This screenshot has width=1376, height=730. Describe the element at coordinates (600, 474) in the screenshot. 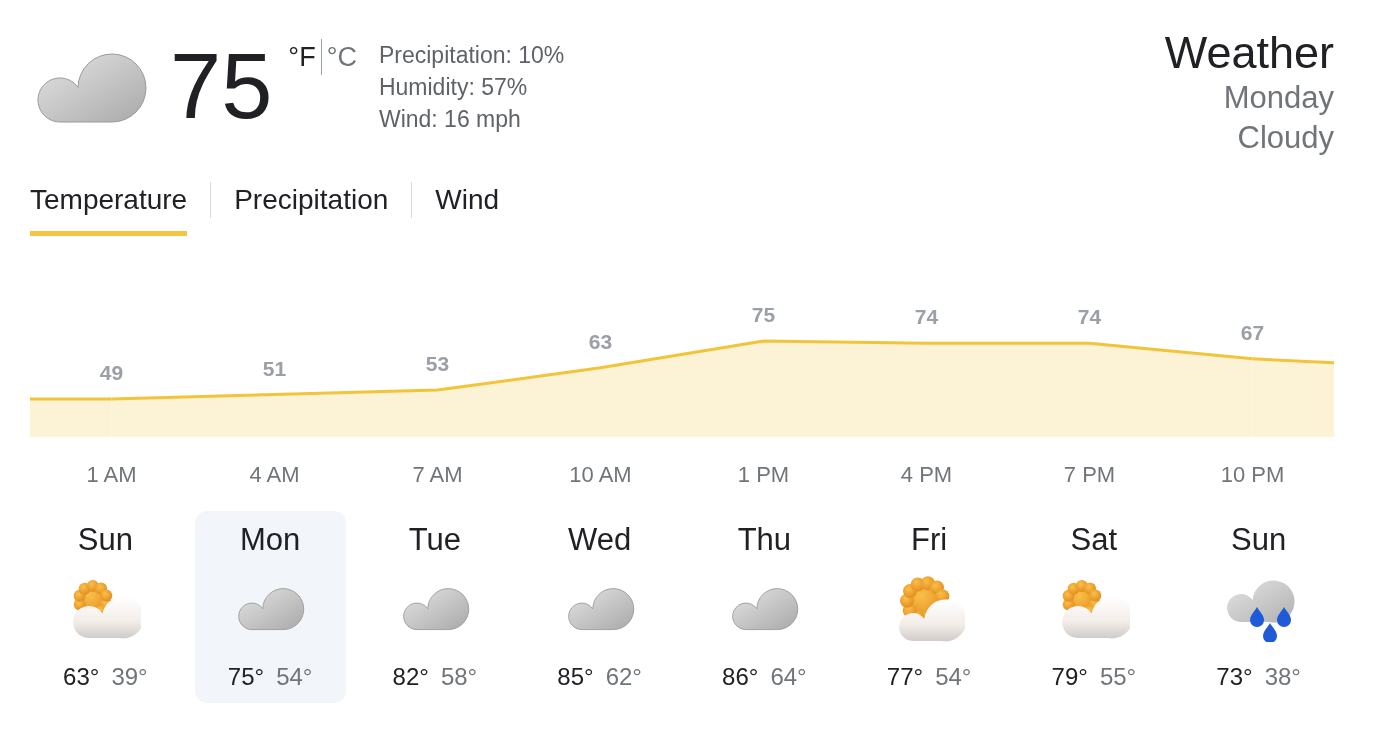

I see `time-label: 10 AM` at that location.